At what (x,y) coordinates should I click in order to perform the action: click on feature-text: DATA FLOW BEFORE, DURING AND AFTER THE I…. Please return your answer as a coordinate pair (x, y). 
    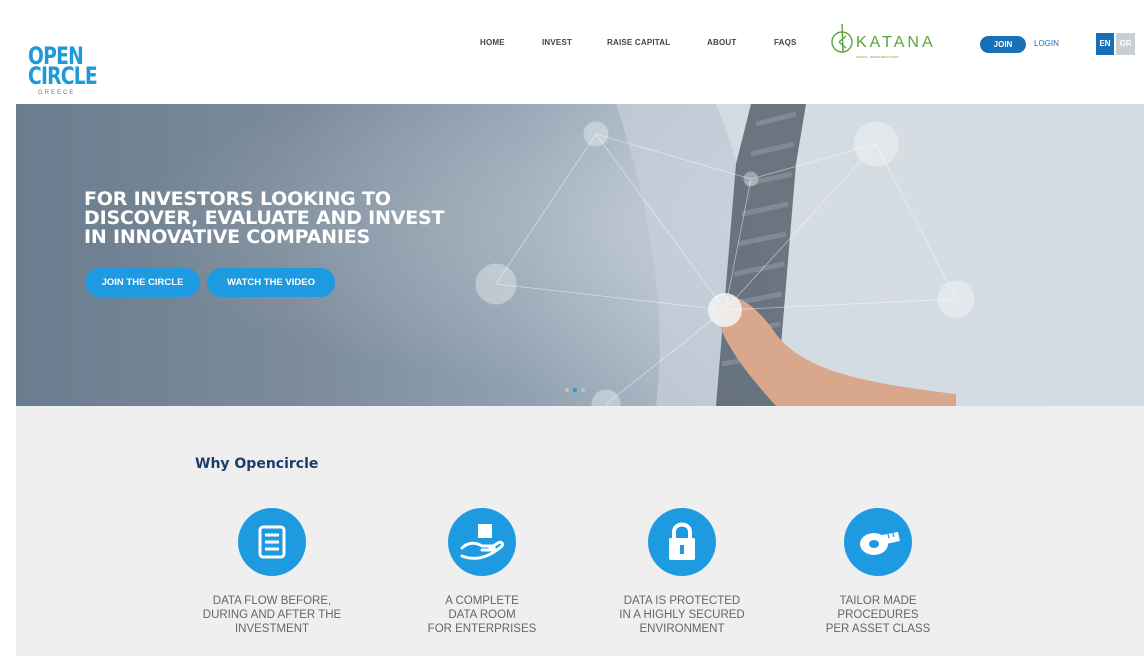
    Looking at the image, I should click on (272, 615).